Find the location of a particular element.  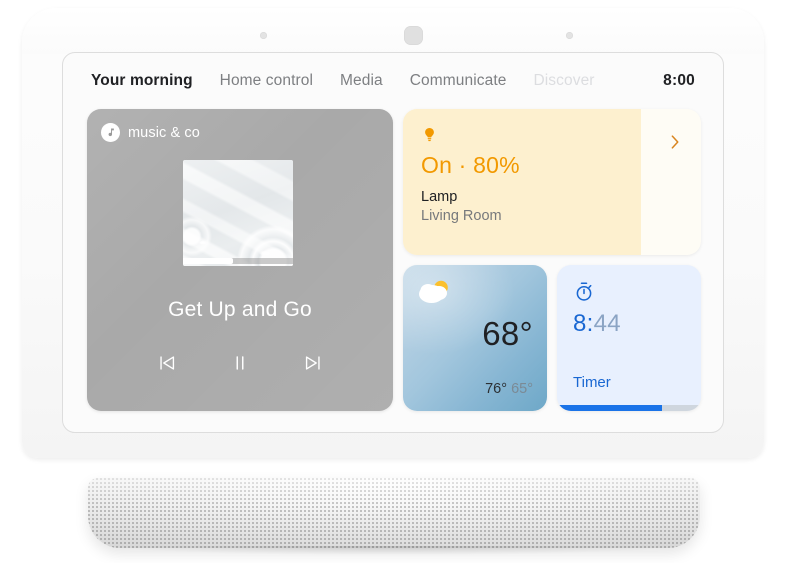

tab-media: Media is located at coordinates (361, 81).